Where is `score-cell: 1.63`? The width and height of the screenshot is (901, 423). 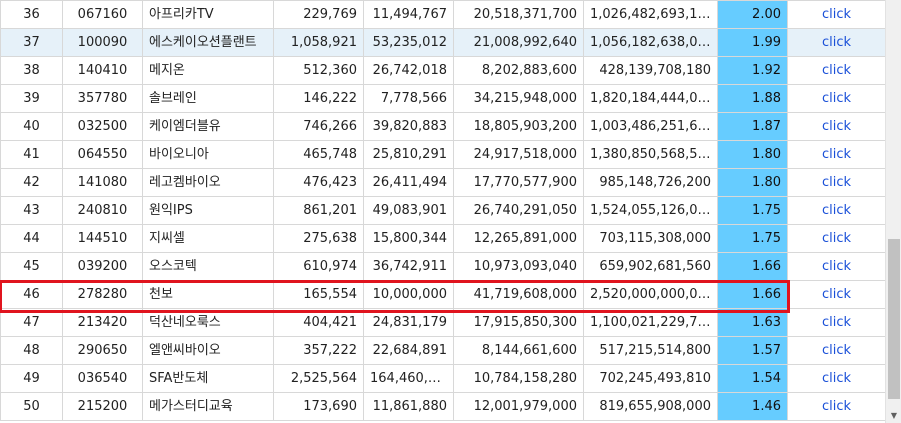 score-cell: 1.63 is located at coordinates (752, 322).